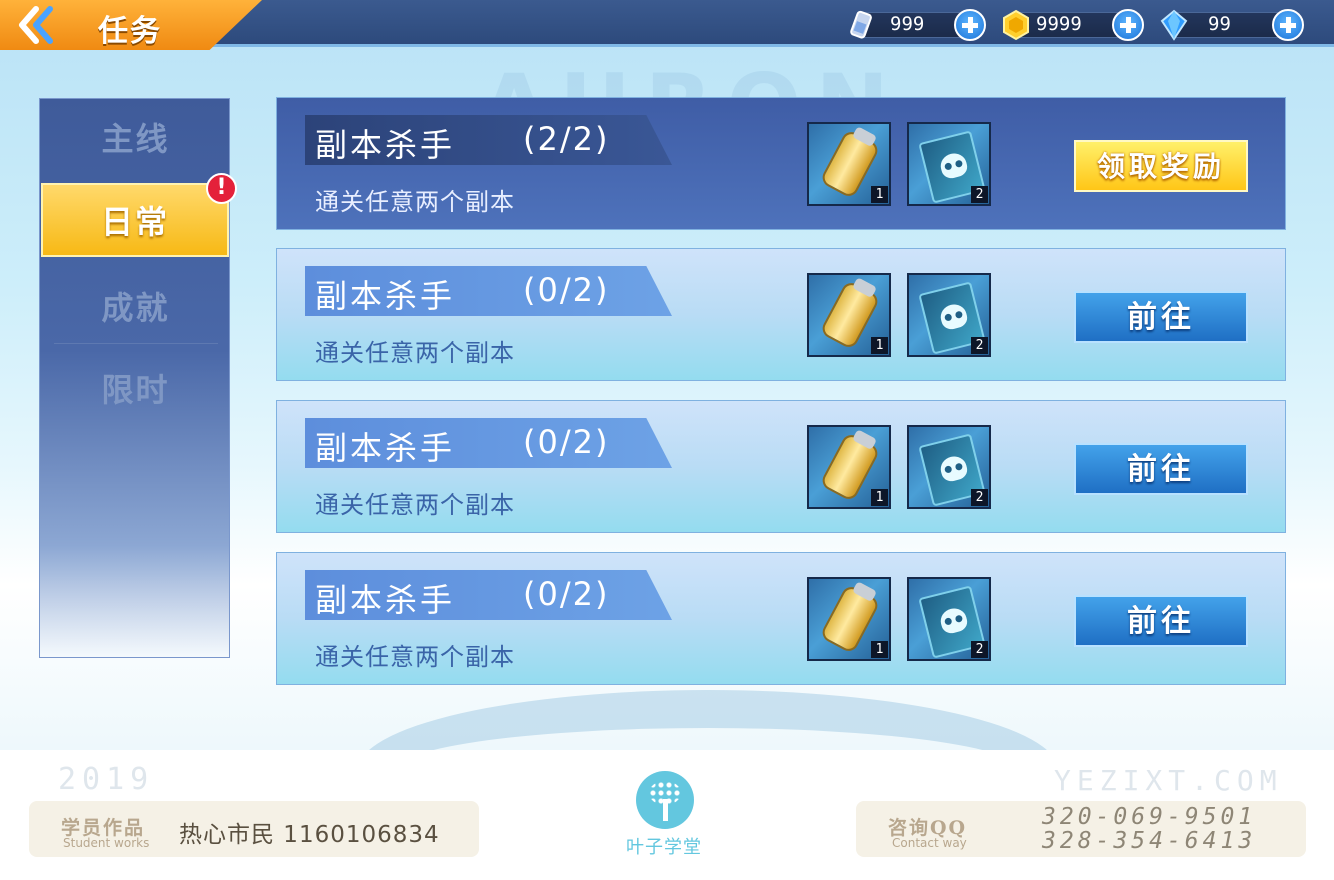  What do you see at coordinates (1161, 166) in the screenshot?
I see `claim-reward-button: 领取奖励` at bounding box center [1161, 166].